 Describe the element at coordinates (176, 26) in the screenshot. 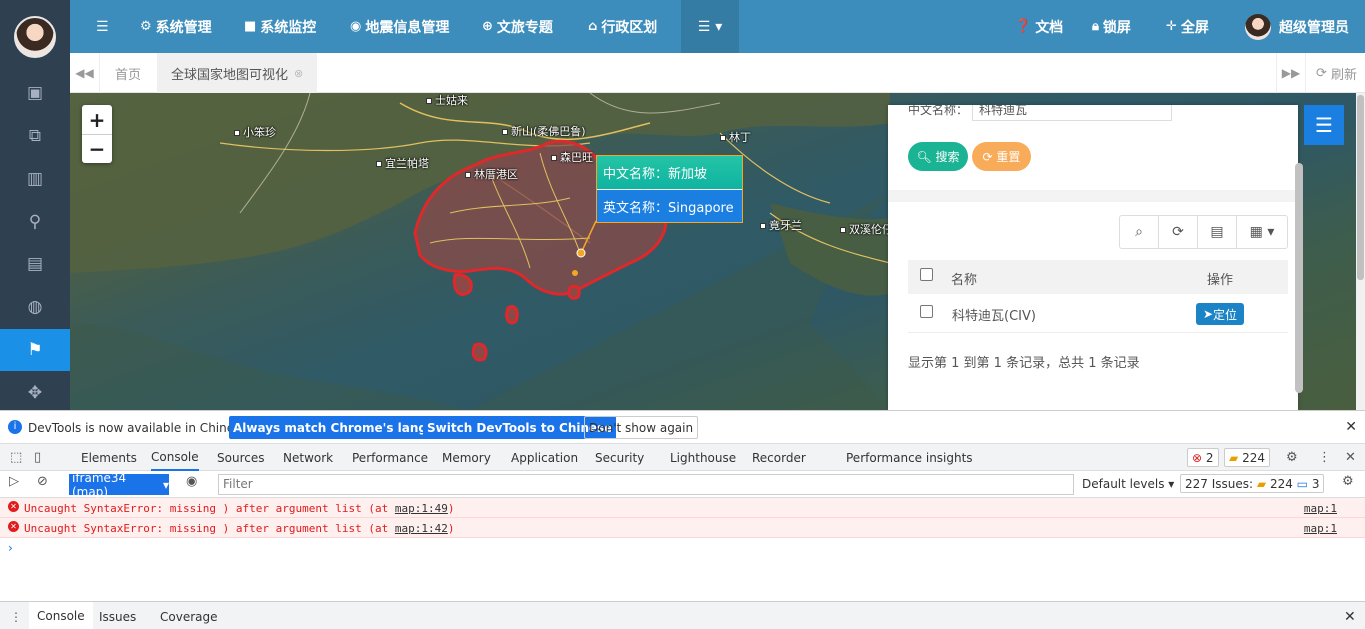

I see `nav-system-manage: ⚙ 系统管理` at that location.